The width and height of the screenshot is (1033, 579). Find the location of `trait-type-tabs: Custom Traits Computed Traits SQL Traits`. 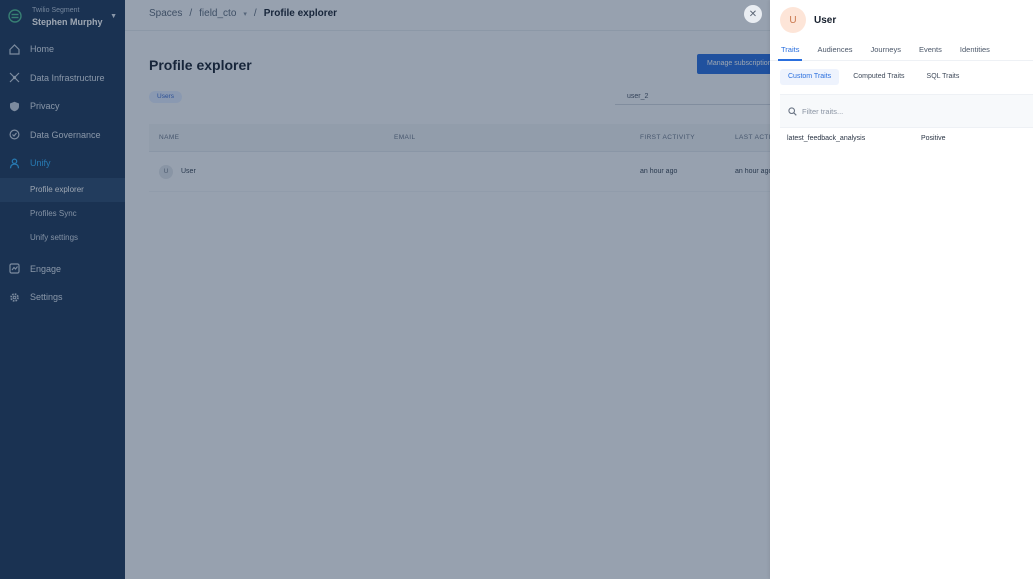

trait-type-tabs: Custom Traits Computed Traits SQL Traits is located at coordinates (901, 77).